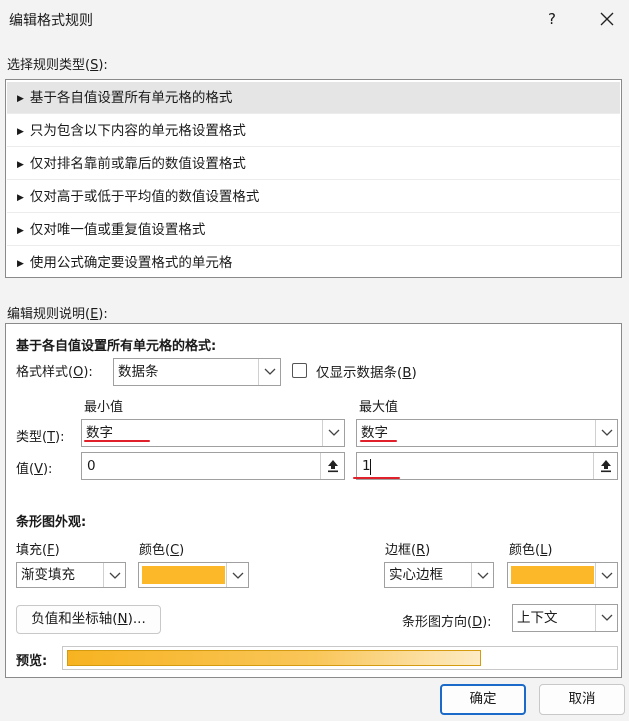 The height and width of the screenshot is (721, 629). Describe the element at coordinates (565, 618) in the screenshot. I see `bar-direction-select: 上下文` at that location.